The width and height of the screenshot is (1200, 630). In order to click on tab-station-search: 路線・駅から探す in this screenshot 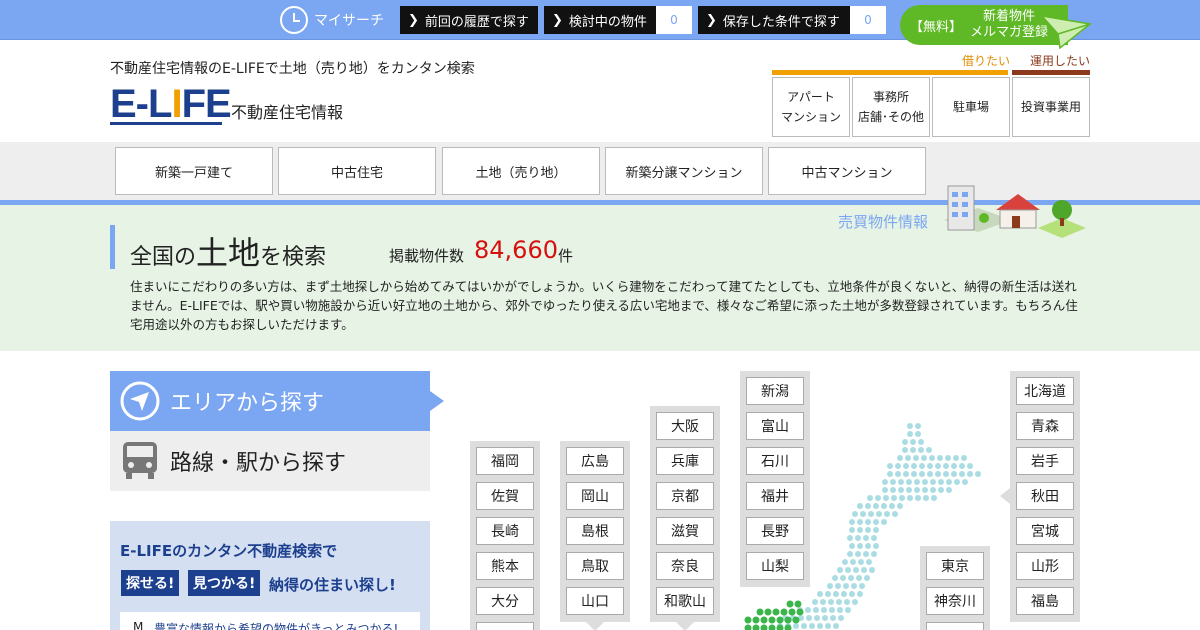, I will do `click(270, 461)`.